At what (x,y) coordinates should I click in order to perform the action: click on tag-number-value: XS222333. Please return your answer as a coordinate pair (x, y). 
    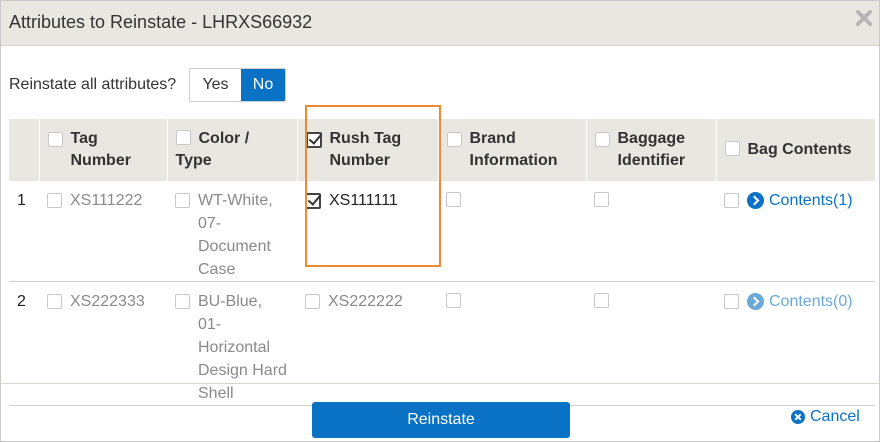
    Looking at the image, I should click on (107, 301).